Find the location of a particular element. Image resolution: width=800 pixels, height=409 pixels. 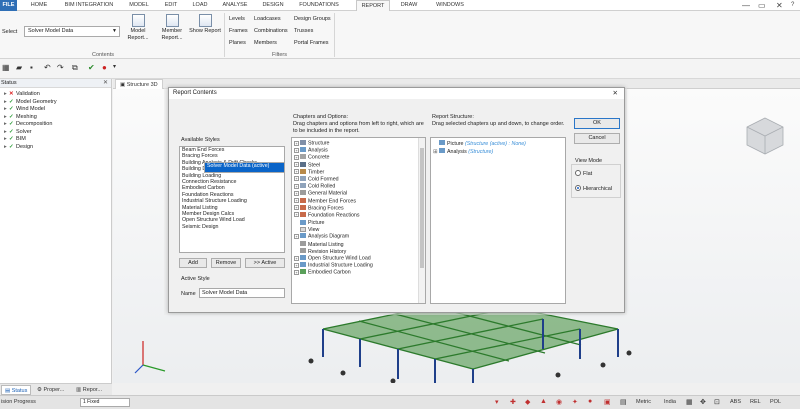

tab-draw: DRAW is located at coordinates (409, 5).